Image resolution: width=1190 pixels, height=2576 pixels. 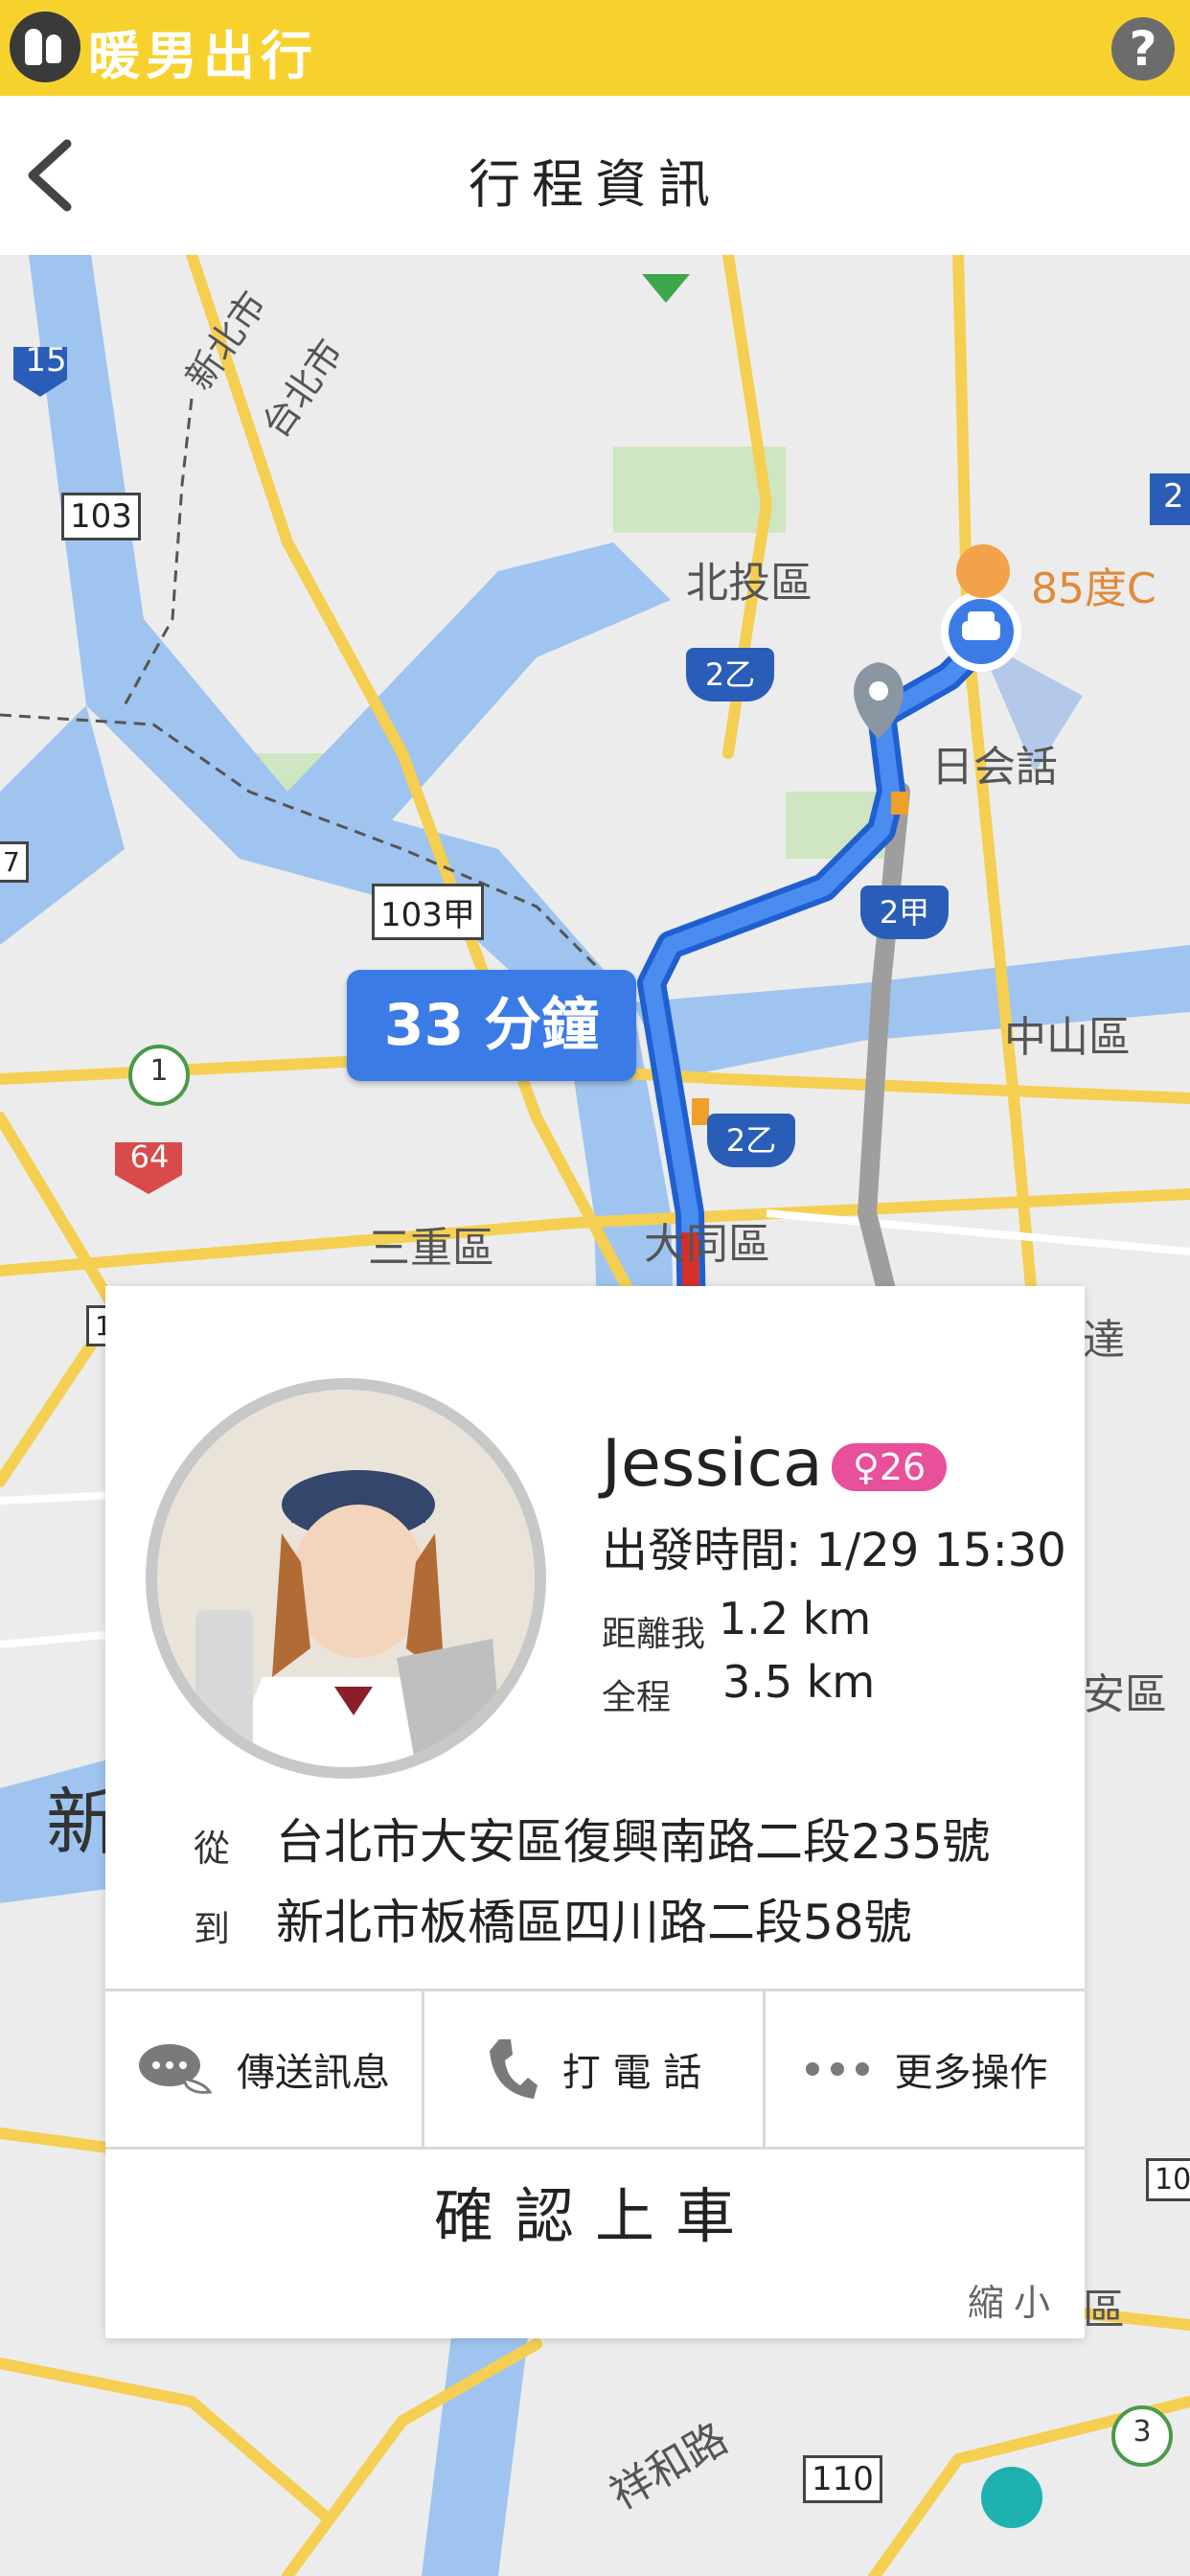 What do you see at coordinates (751, 1140) in the screenshot?
I see `route-badge-2y-b: 2乙` at bounding box center [751, 1140].